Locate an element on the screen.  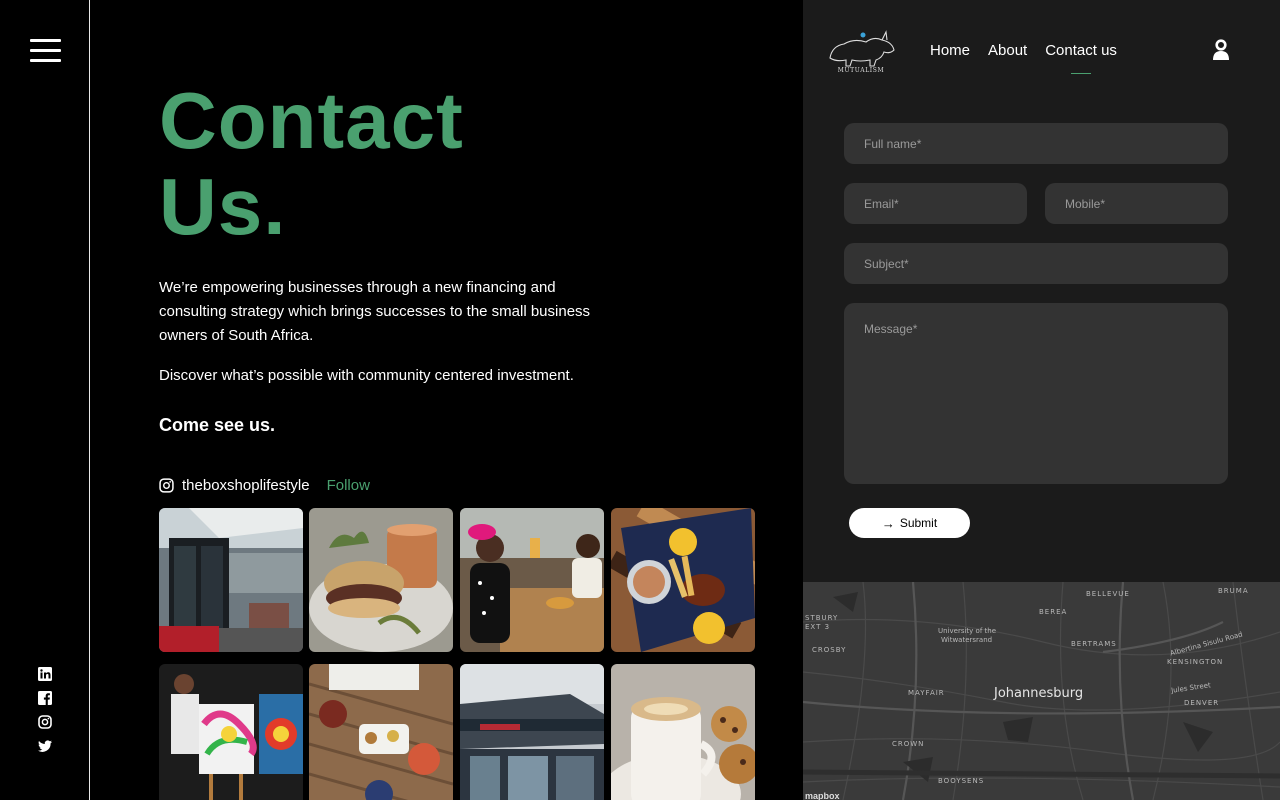
instagram-tile-chicken-platter is located at coordinates (683, 580).